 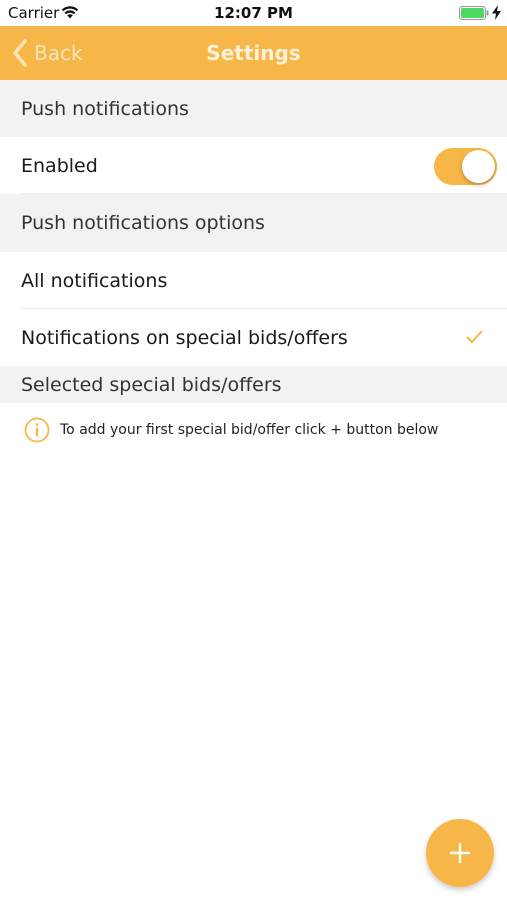 What do you see at coordinates (58, 53) in the screenshot?
I see `back-label: Back` at bounding box center [58, 53].